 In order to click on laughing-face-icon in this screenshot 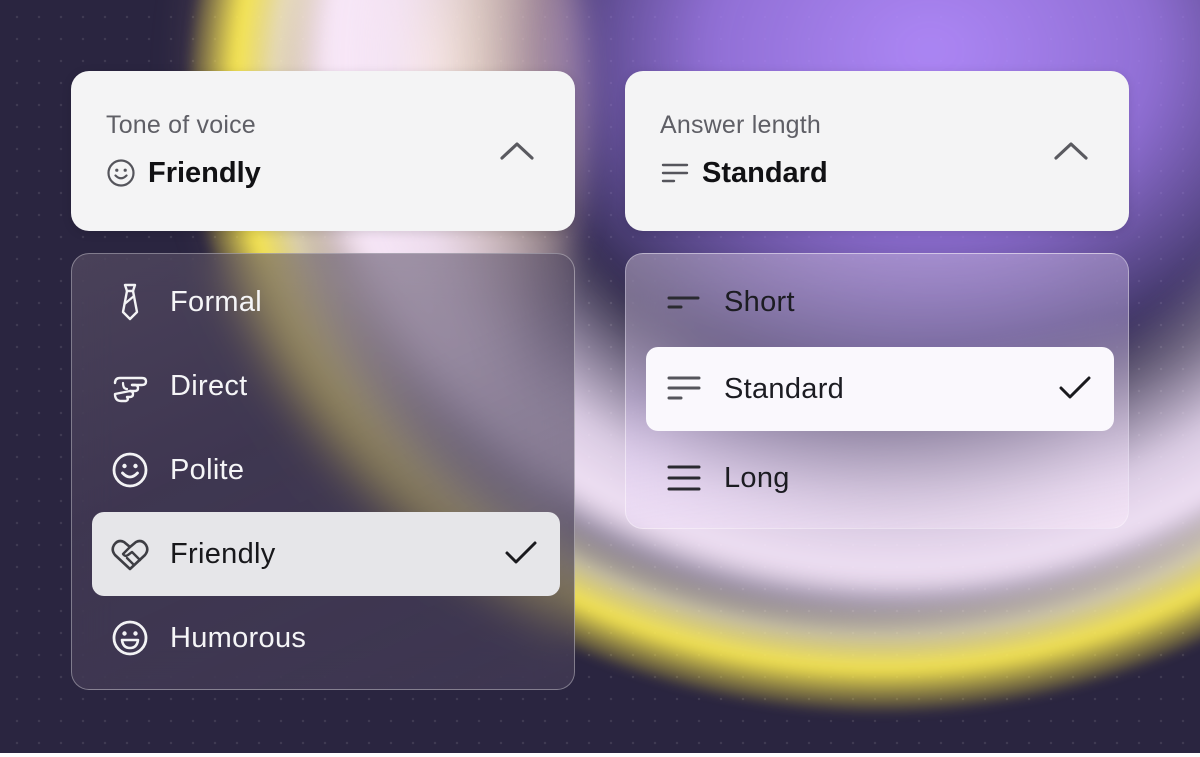, I will do `click(130, 638)`.